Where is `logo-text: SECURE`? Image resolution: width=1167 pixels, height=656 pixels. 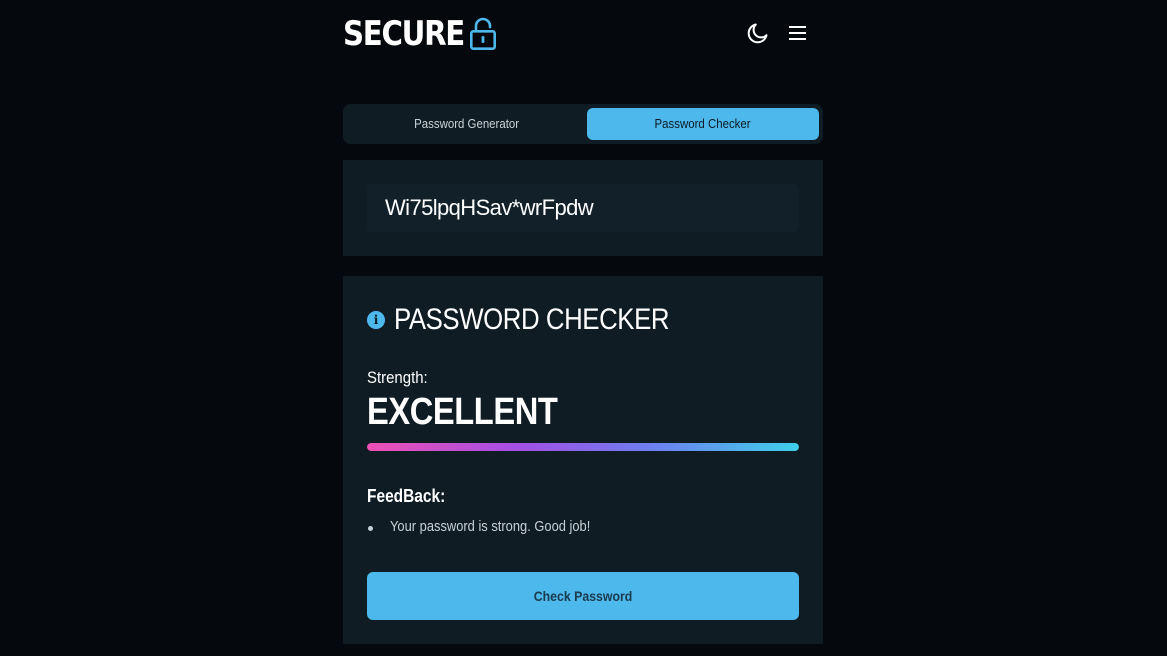 logo-text: SECURE is located at coordinates (404, 34).